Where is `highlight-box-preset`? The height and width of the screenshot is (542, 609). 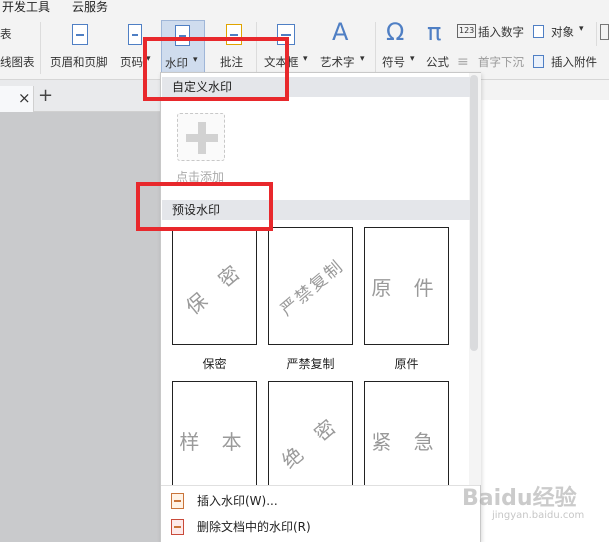
highlight-box-preset is located at coordinates (204, 206).